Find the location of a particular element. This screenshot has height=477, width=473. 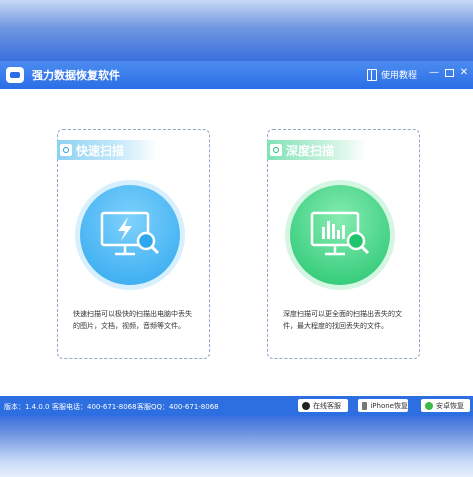

android-recovery-button: 安卓恢复 is located at coordinates (445, 405).